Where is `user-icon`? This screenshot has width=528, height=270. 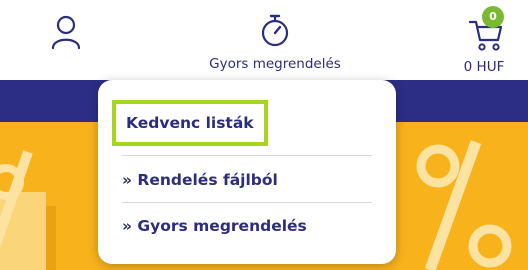
user-icon is located at coordinates (66, 32).